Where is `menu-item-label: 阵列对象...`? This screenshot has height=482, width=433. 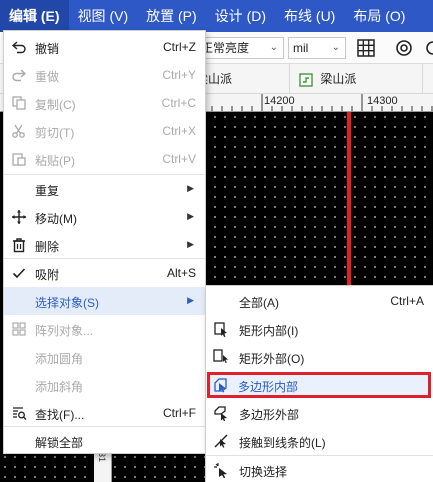 menu-item-label: 阵列对象... is located at coordinates (64, 331).